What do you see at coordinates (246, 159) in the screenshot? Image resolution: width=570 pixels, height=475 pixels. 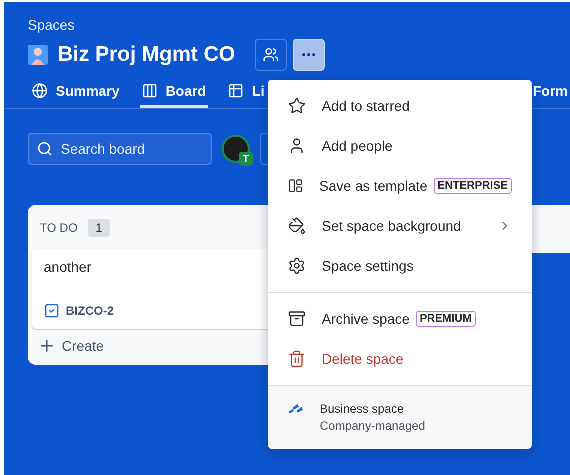 I see `avatar-badge: T` at bounding box center [246, 159].